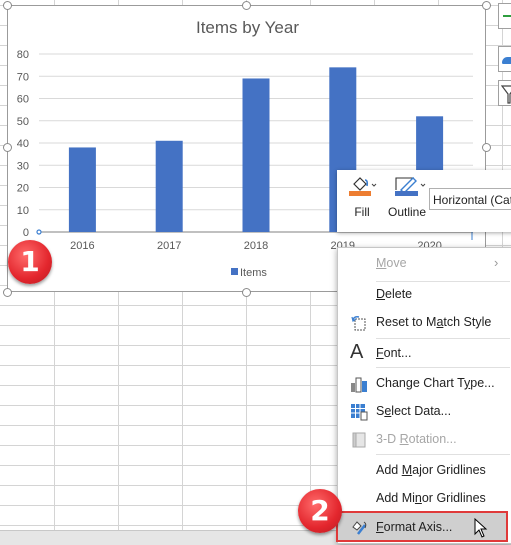 The height and width of the screenshot is (545, 511). I want to click on chart-styles-button, so click(504, 59).